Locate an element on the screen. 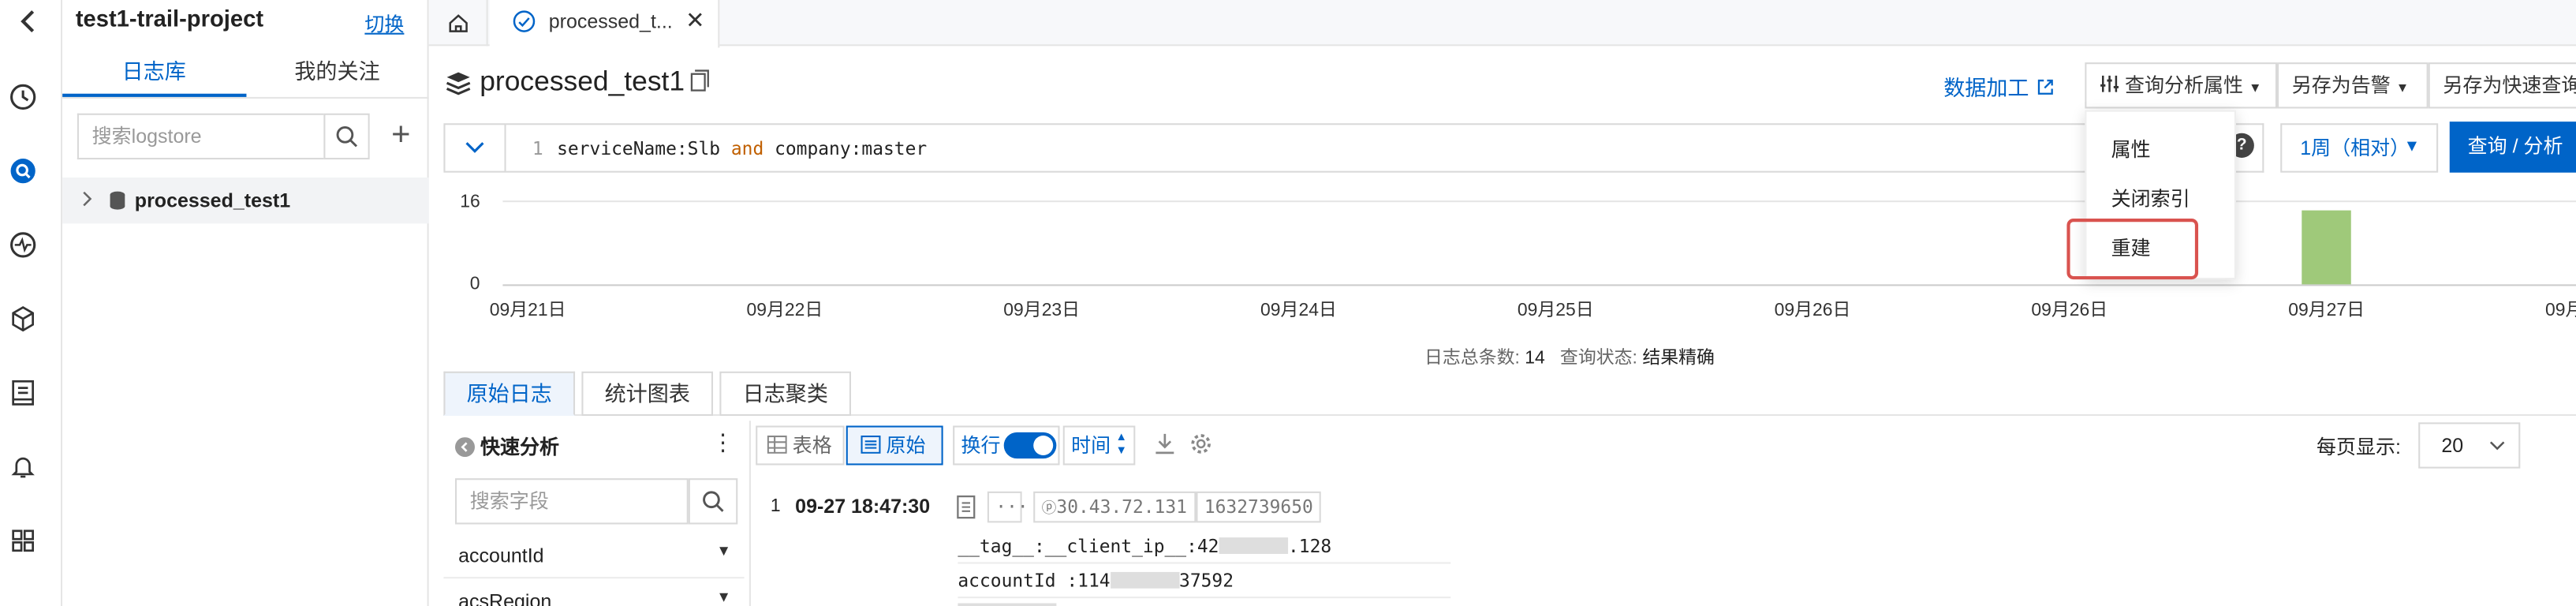 The image size is (2576, 606). icon-rail is located at coordinates (31, 303).